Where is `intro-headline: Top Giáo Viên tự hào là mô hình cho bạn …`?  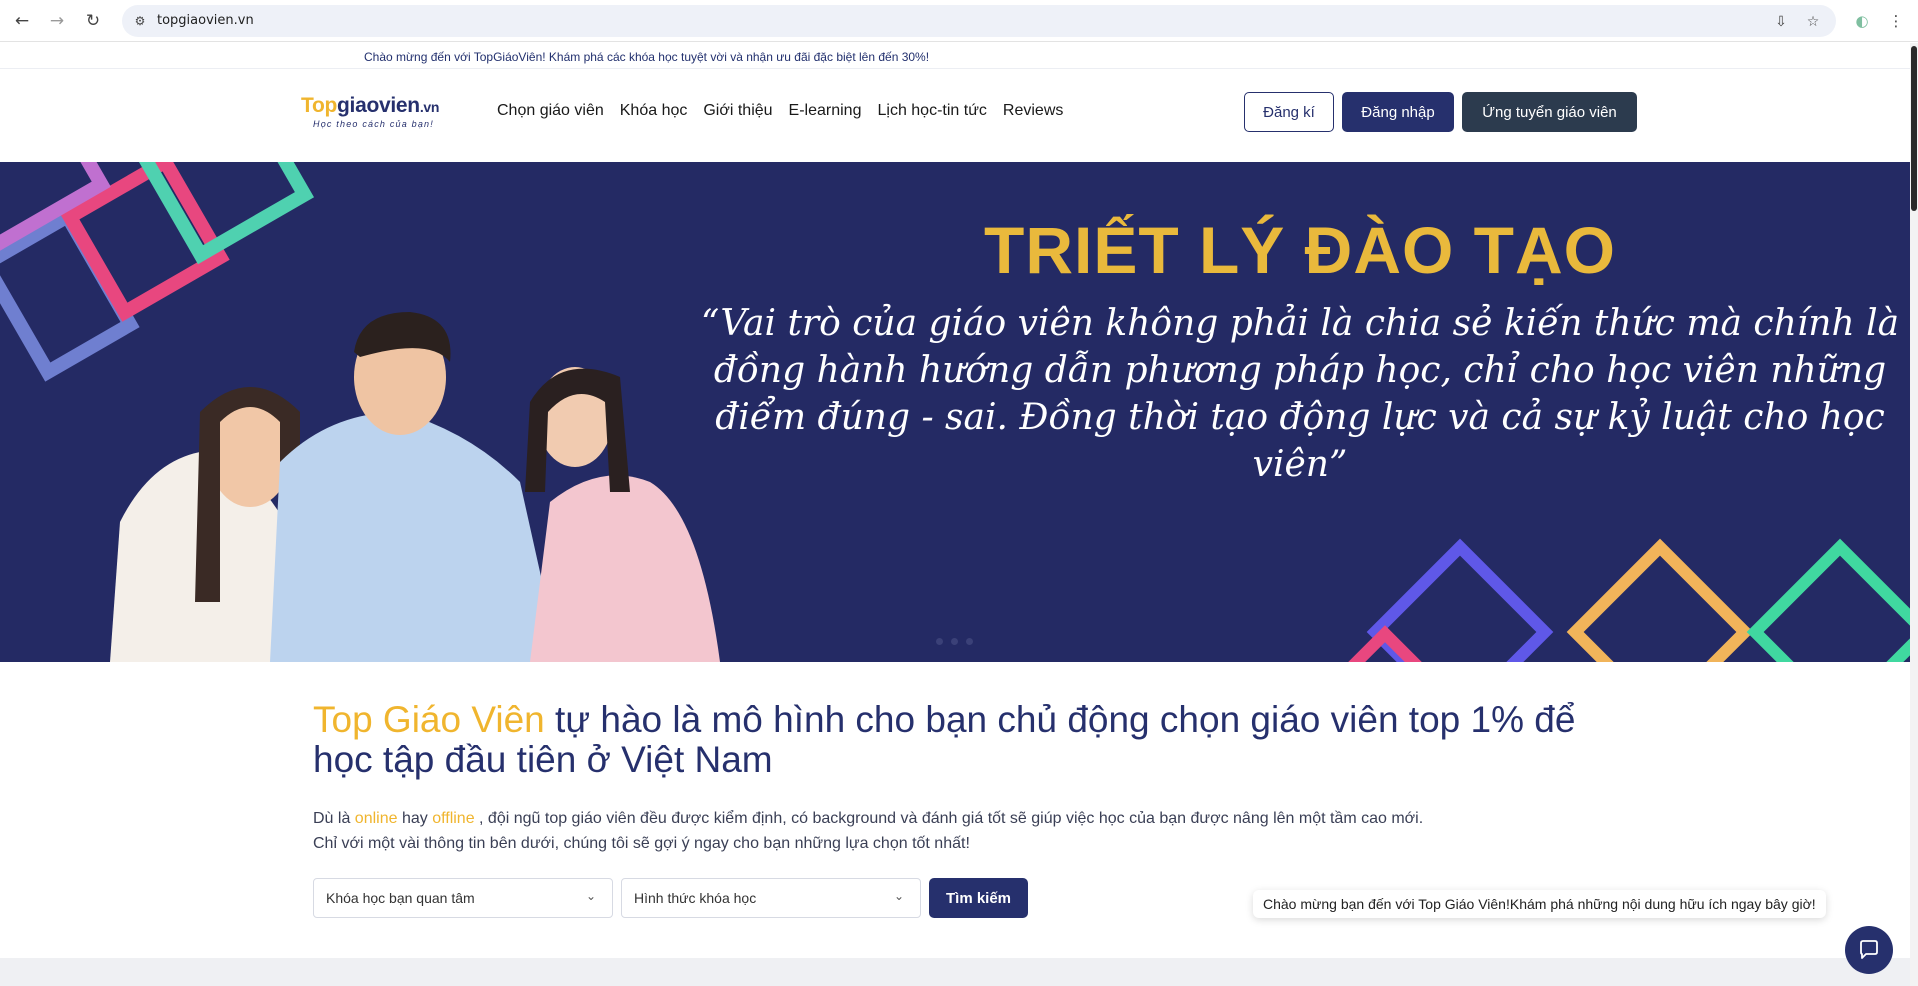 intro-headline: Top Giáo Viên tự hào là mô hình cho bạn … is located at coordinates (963, 740).